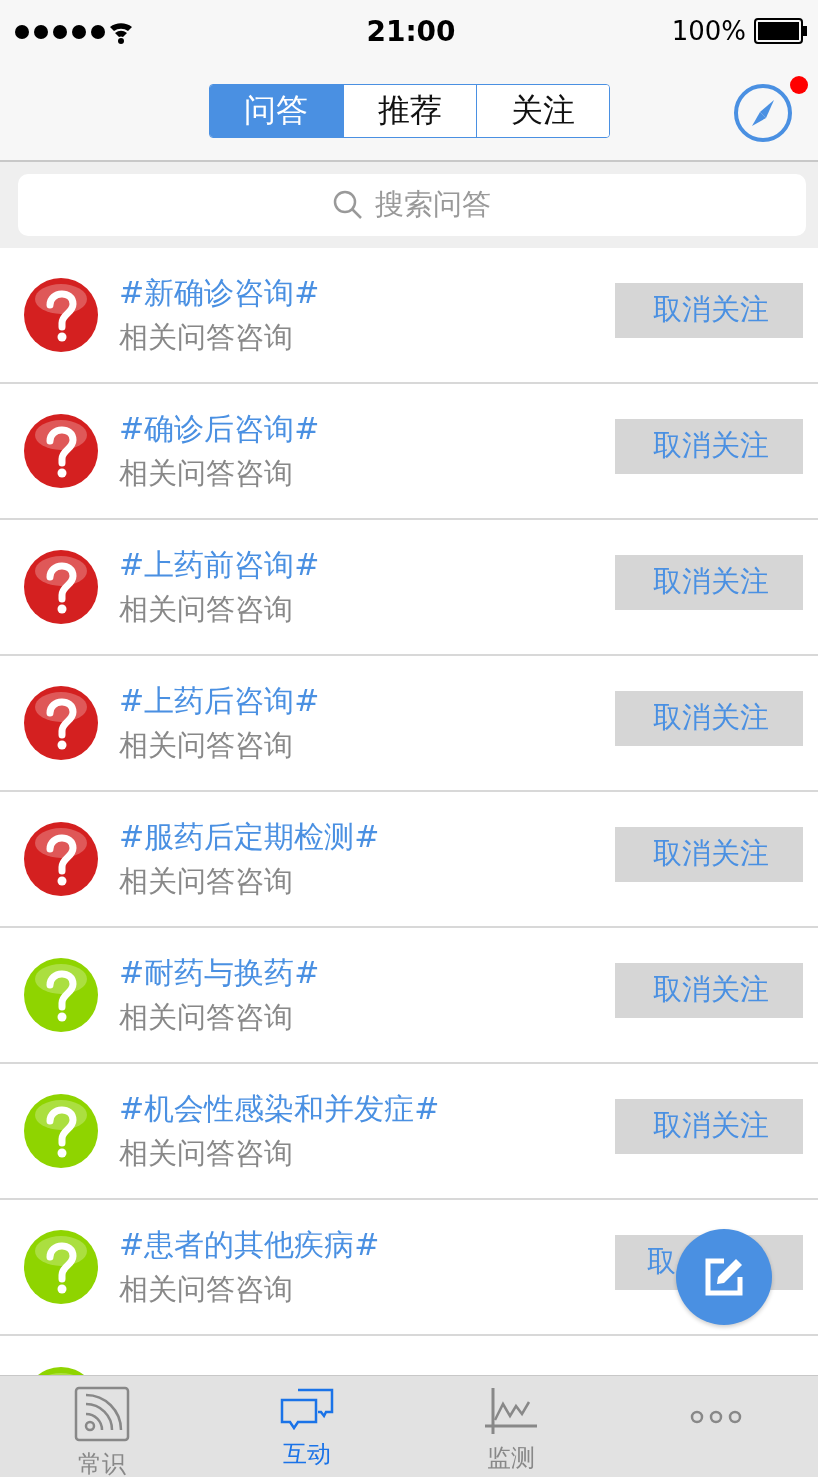 This screenshot has width=818, height=1477. I want to click on tab-bar-item: 常识, so click(102, 1426).